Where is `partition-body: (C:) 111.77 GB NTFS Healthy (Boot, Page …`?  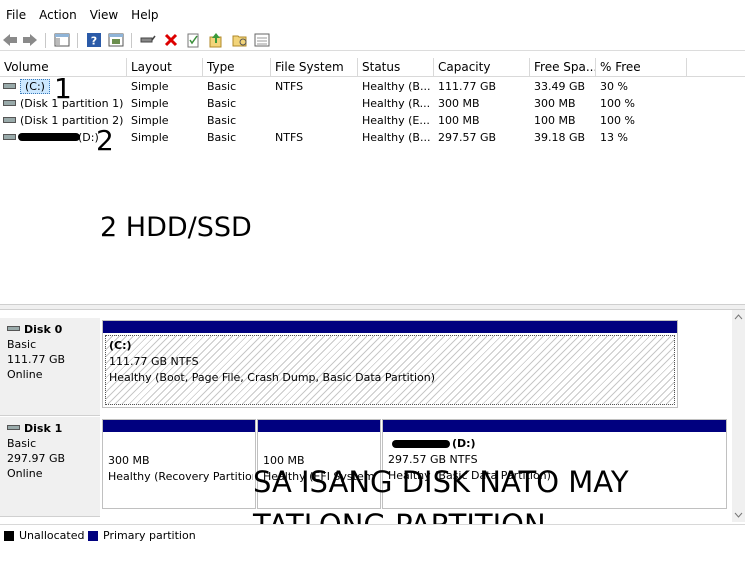
partition-body: (C:) 111.77 GB NTFS Healthy (Boot, Page … is located at coordinates (390, 370).